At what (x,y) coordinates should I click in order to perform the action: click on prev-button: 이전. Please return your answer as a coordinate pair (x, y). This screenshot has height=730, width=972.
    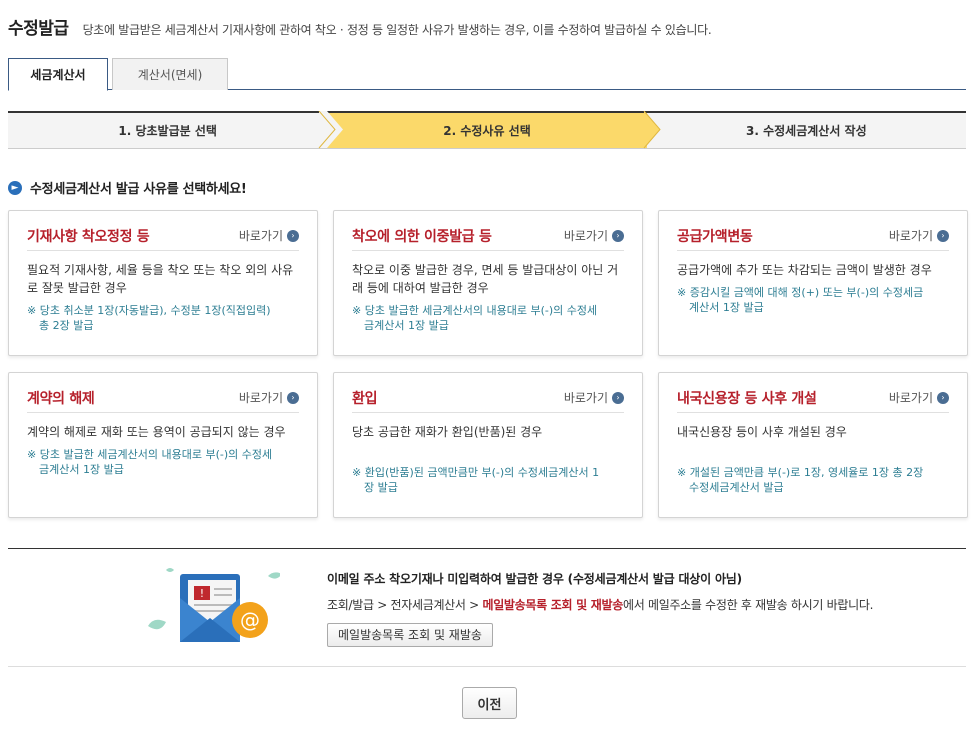
    Looking at the image, I should click on (489, 703).